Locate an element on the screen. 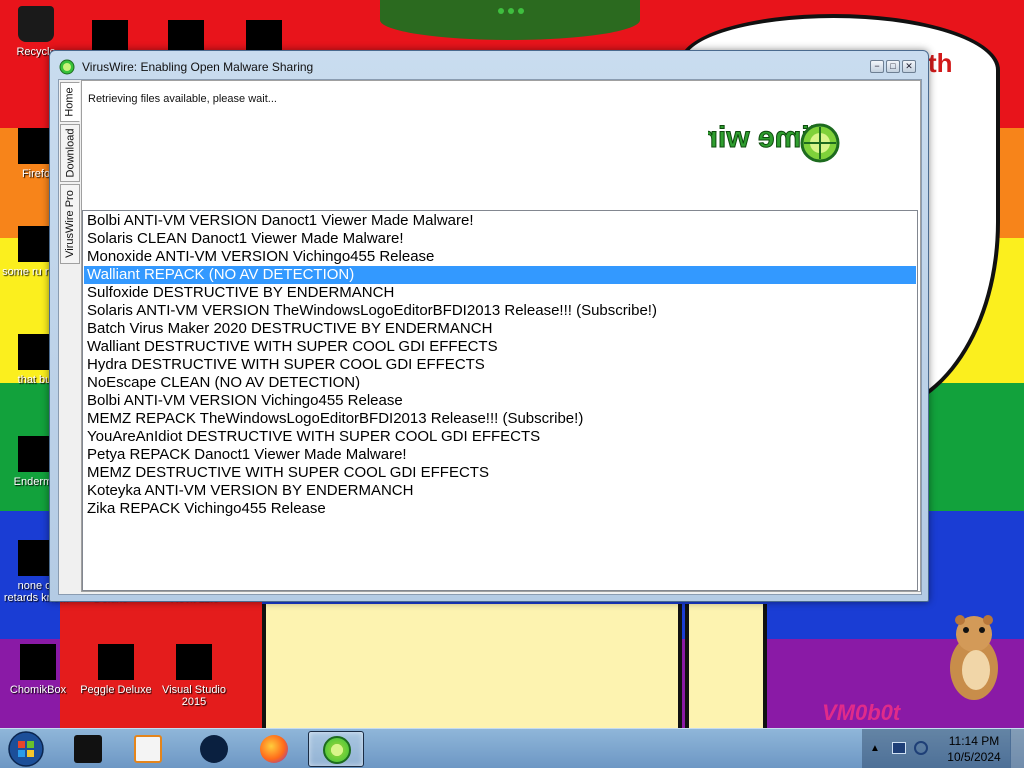 This screenshot has height=768, width=1024. tab-label: Home is located at coordinates (70, 102).